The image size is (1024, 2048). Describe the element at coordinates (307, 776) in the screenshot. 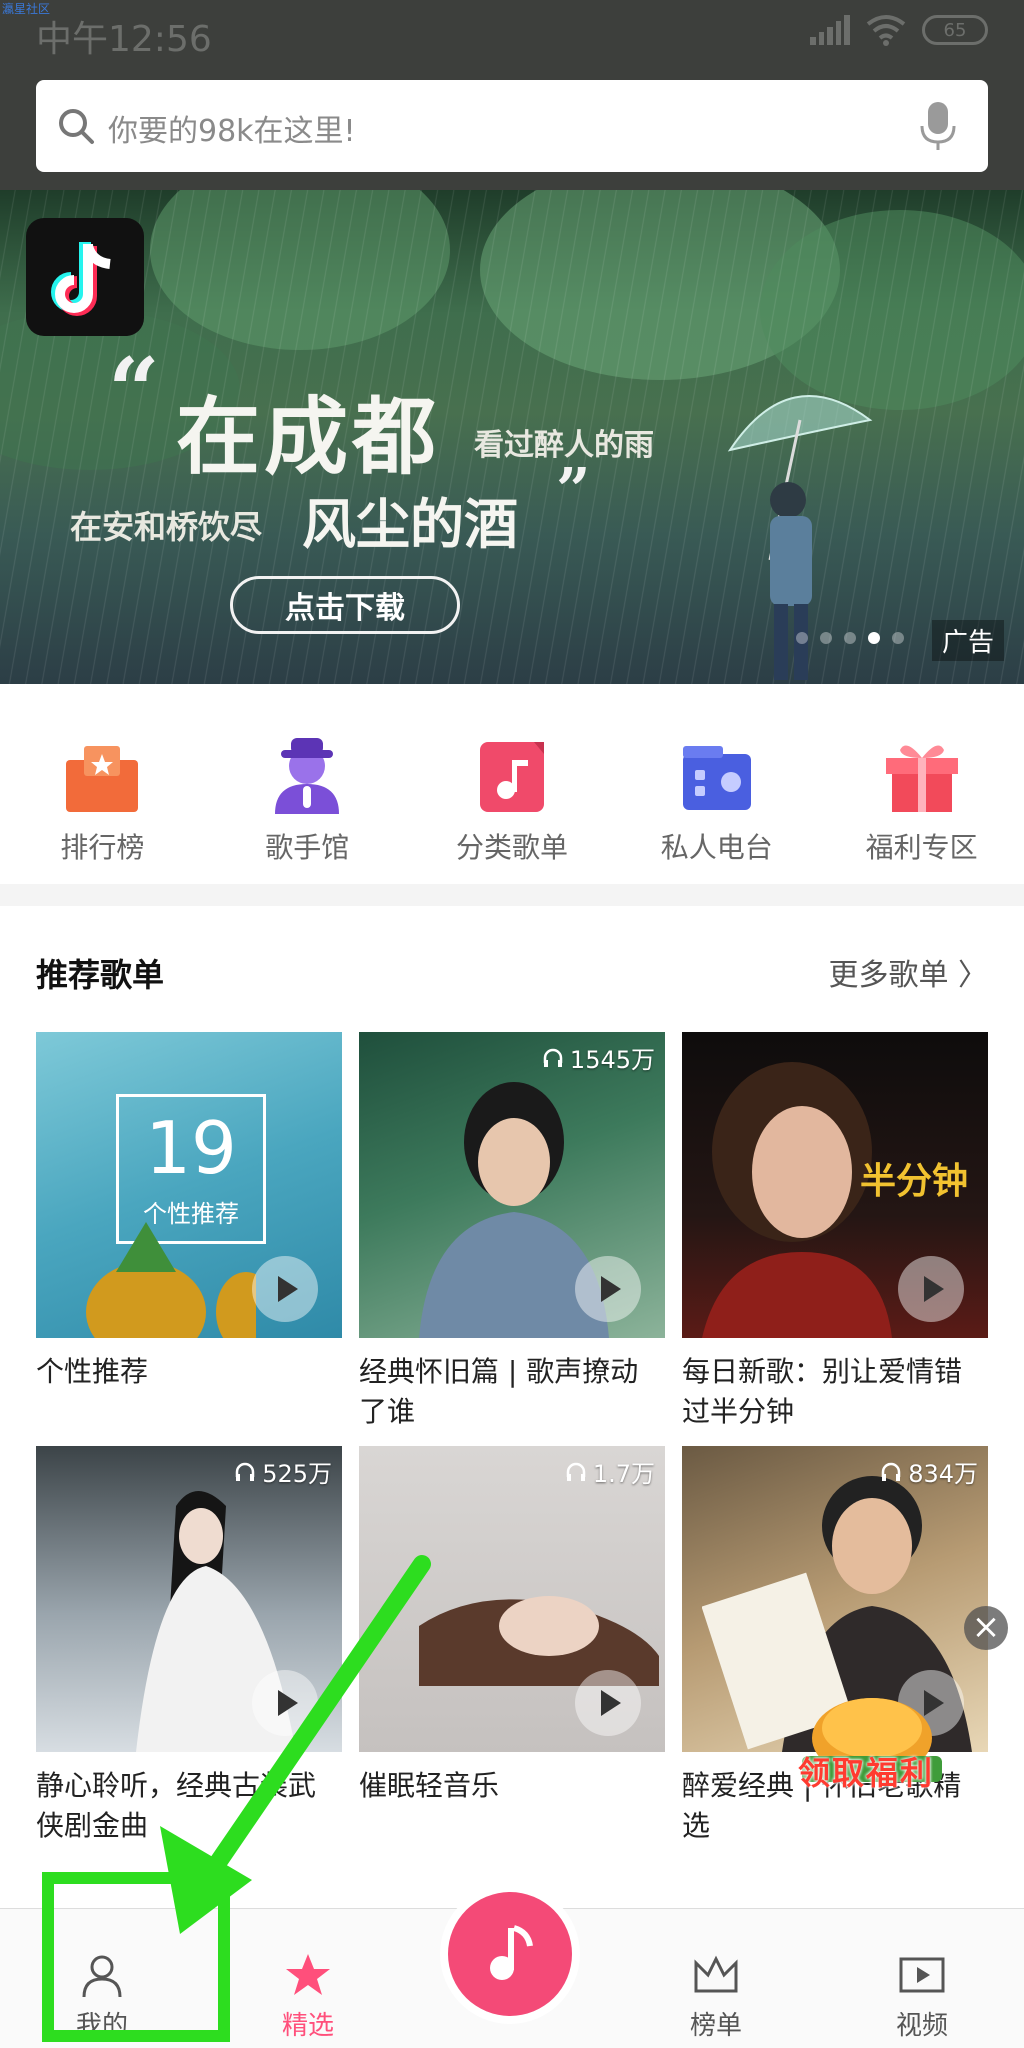

I see `singer-icon` at that location.